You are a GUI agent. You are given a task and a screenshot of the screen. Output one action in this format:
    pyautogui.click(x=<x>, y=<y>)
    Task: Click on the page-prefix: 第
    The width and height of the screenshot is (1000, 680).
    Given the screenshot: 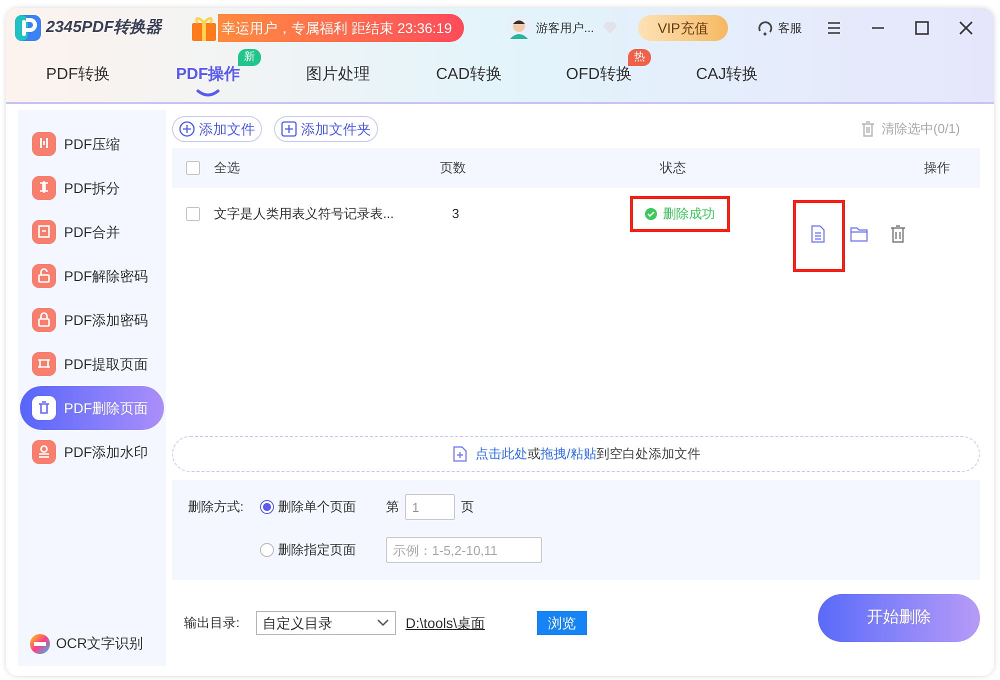 What is the action you would take?
    pyautogui.click(x=392, y=507)
    